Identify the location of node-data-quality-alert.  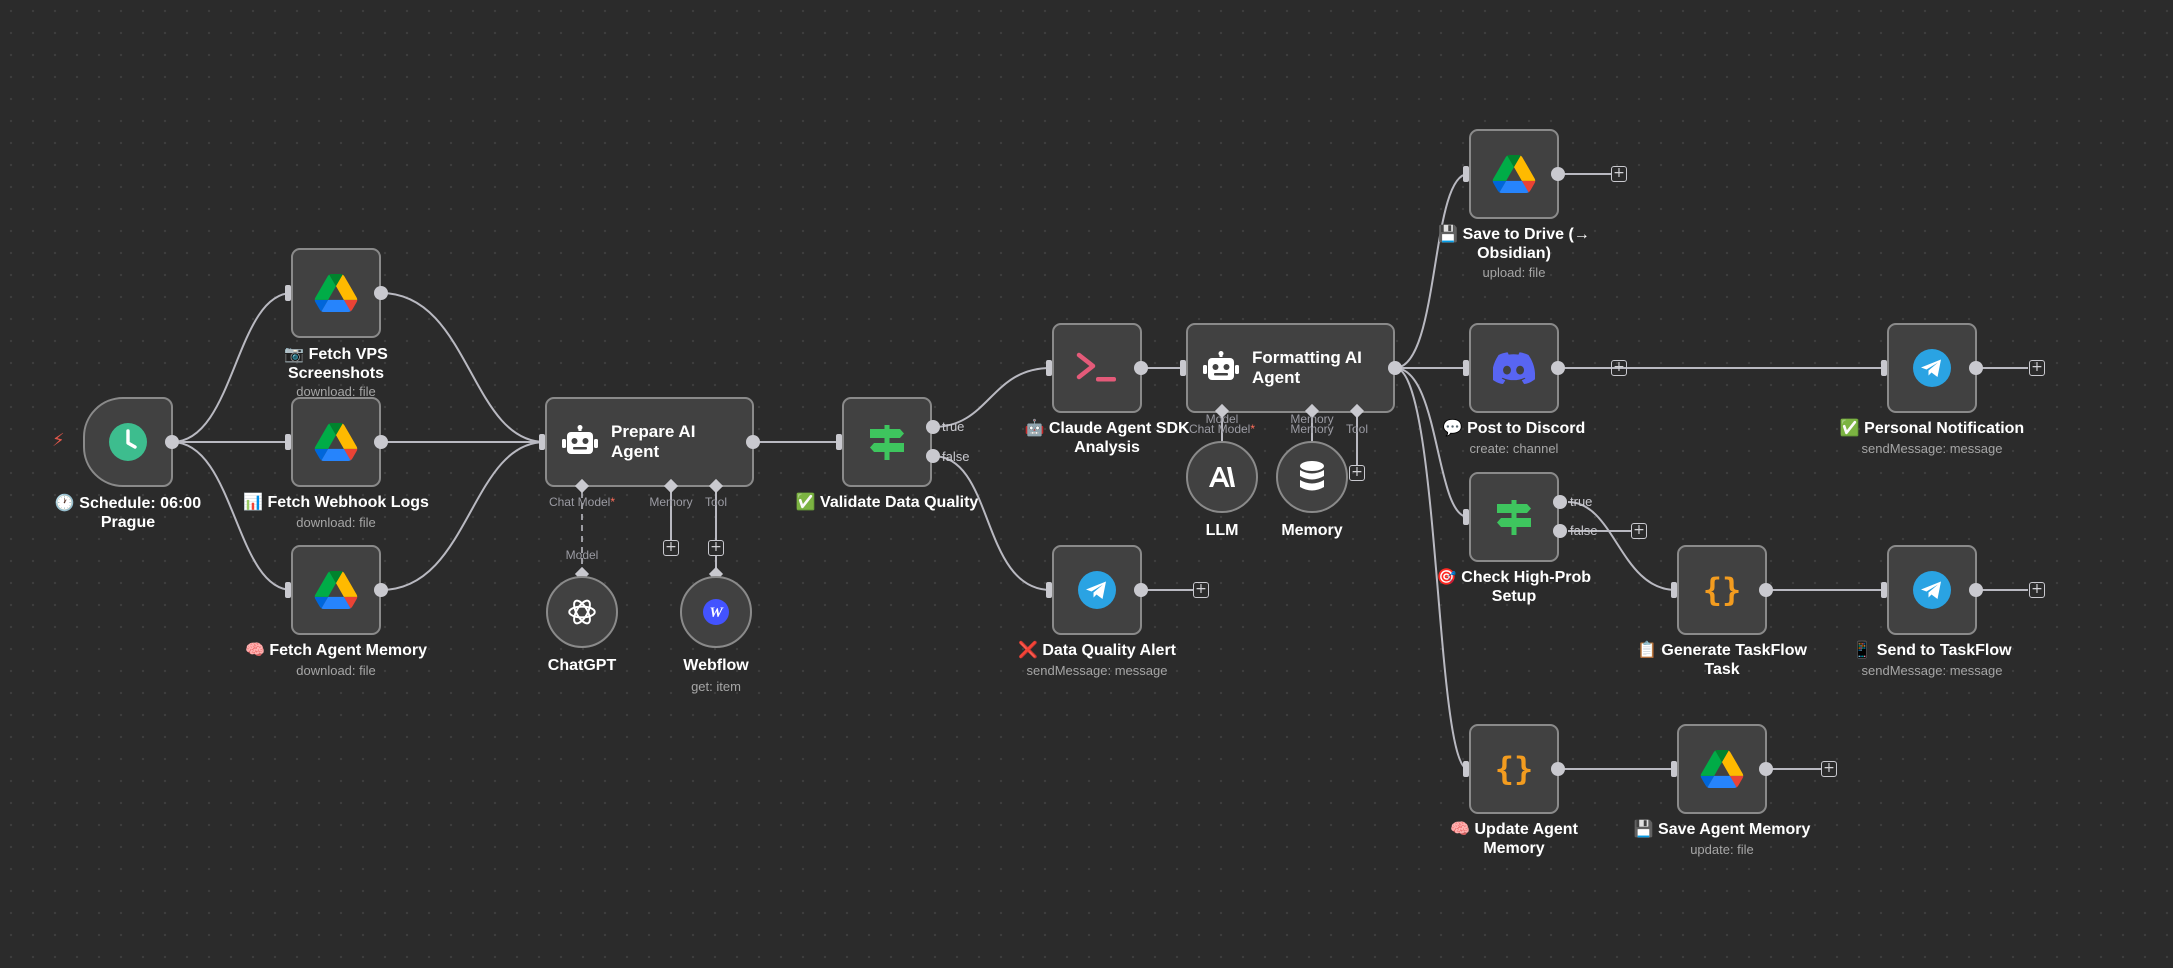
(1097, 590).